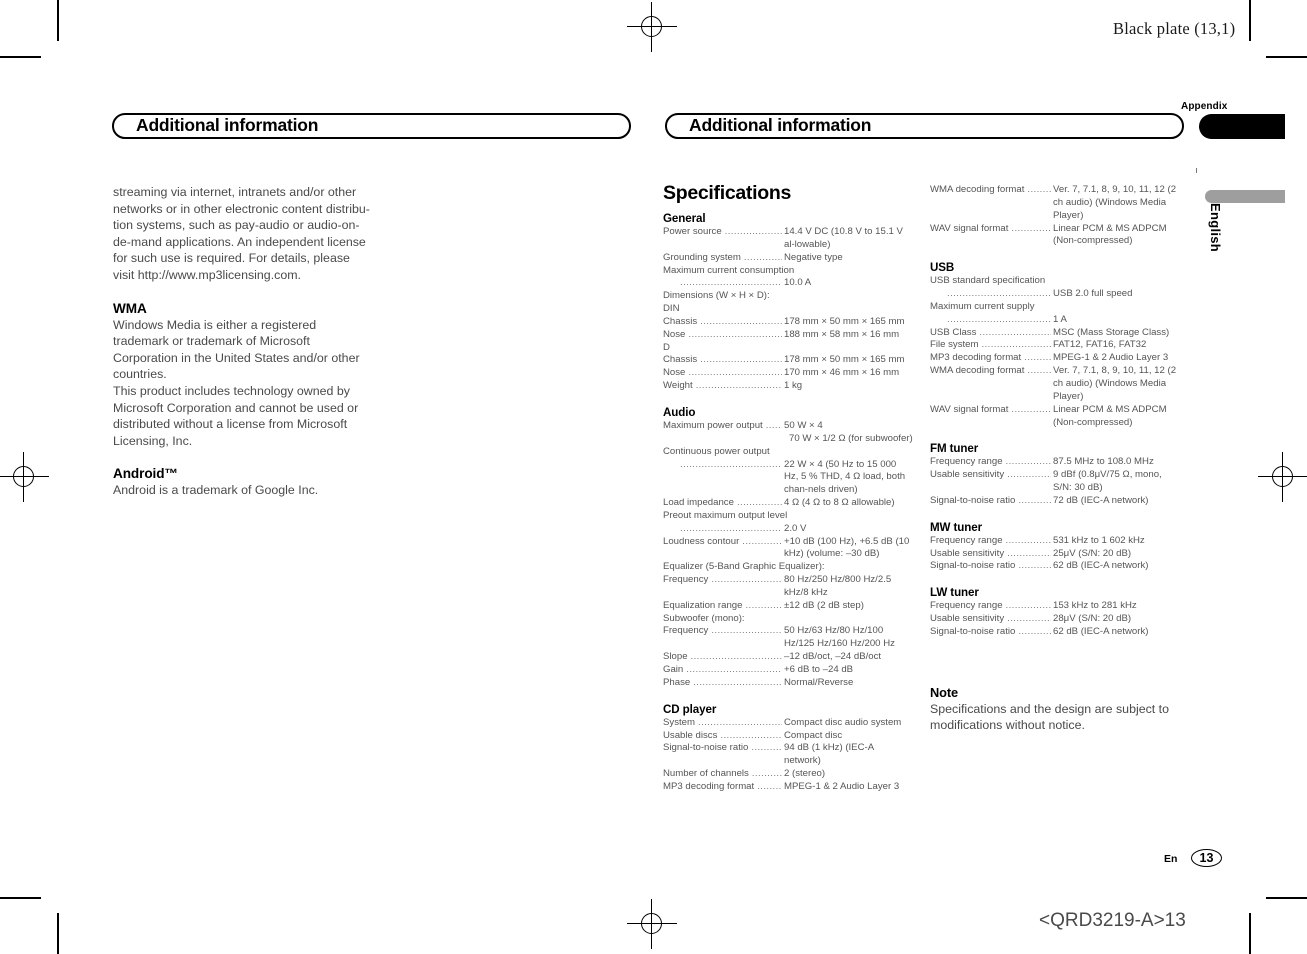  Describe the element at coordinates (684, 218) in the screenshot. I see `spec-section-heading: General` at that location.